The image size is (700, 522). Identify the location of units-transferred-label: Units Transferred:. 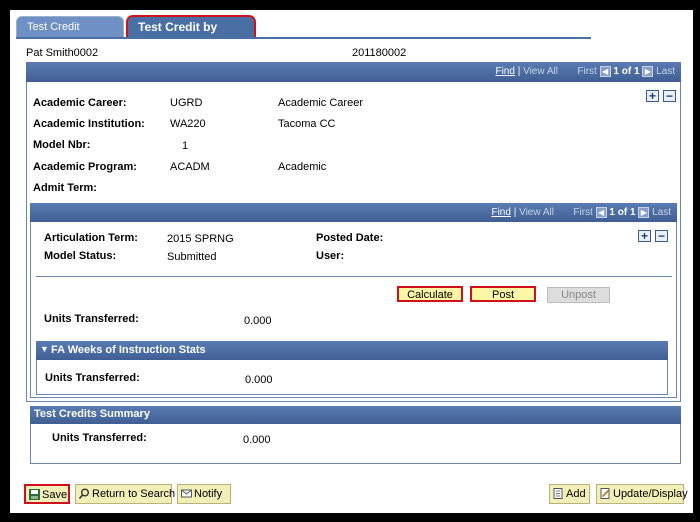
(91, 319).